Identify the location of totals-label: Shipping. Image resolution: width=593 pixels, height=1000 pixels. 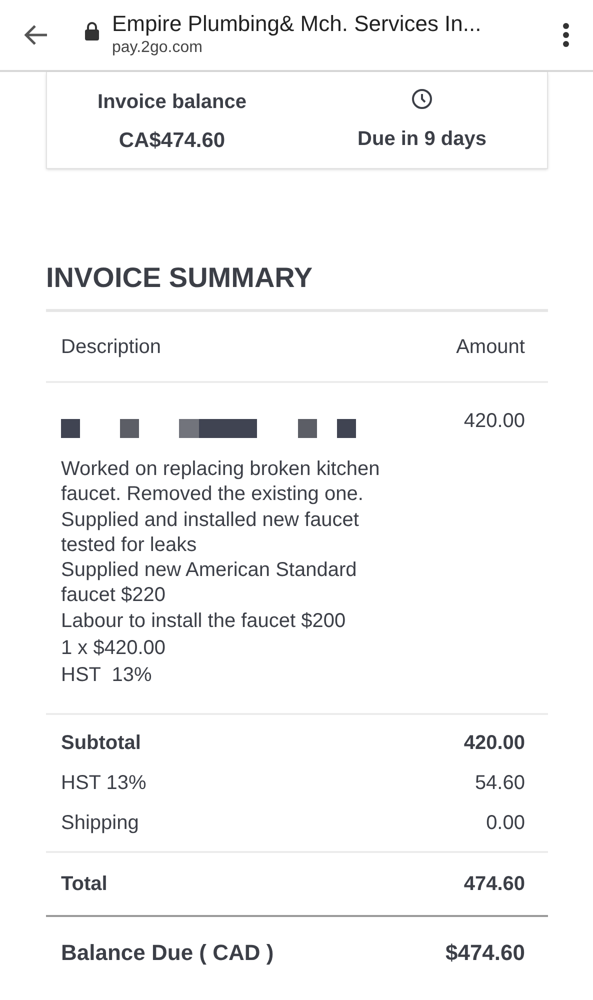
(100, 822).